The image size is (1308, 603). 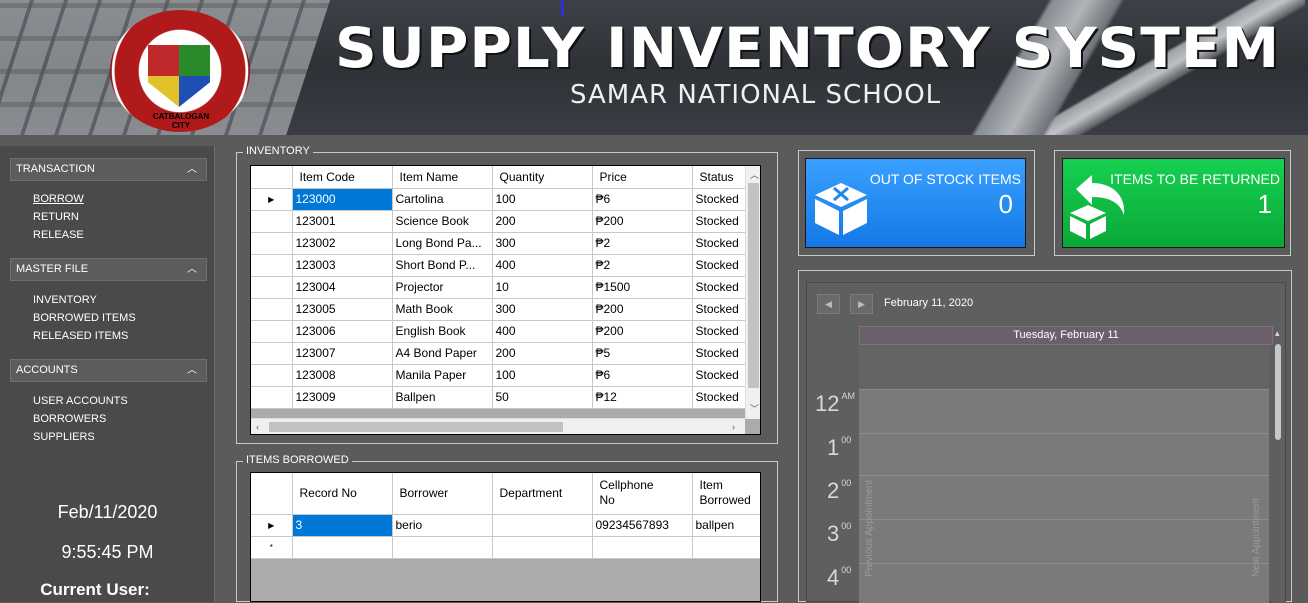 I want to click on table-cell: 100, so click(x=542, y=199).